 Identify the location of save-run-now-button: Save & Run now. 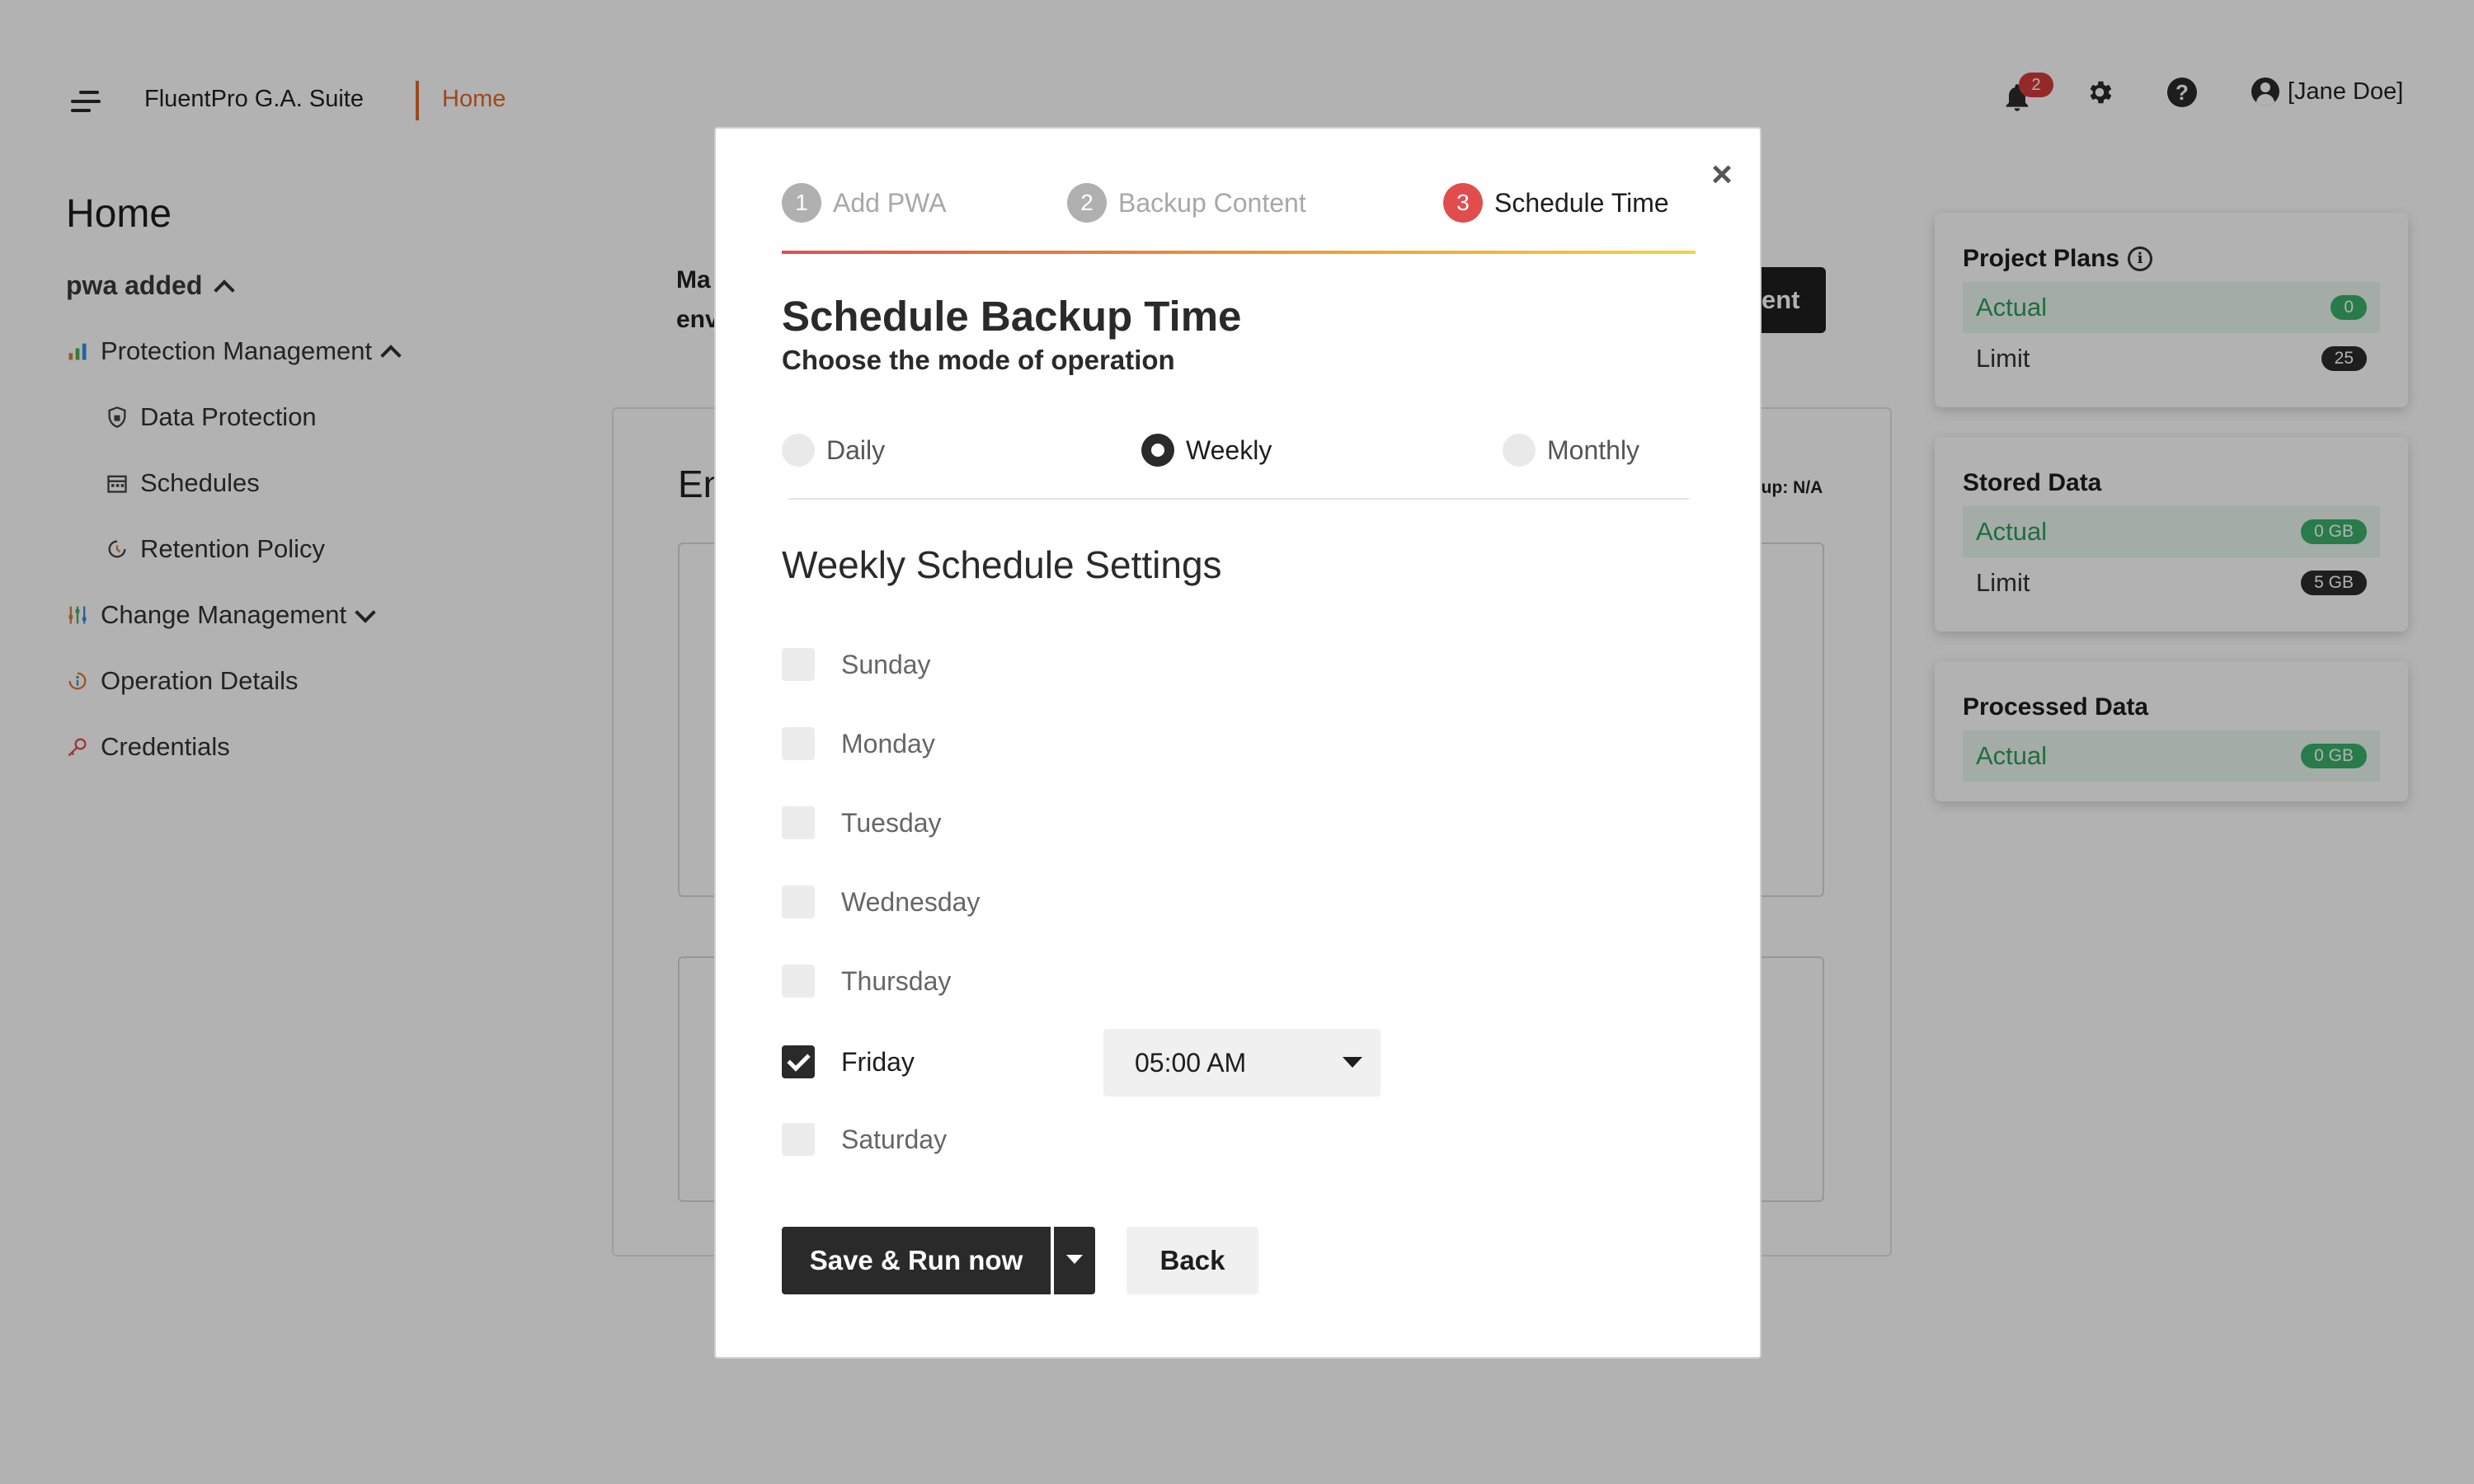
(916, 1260).